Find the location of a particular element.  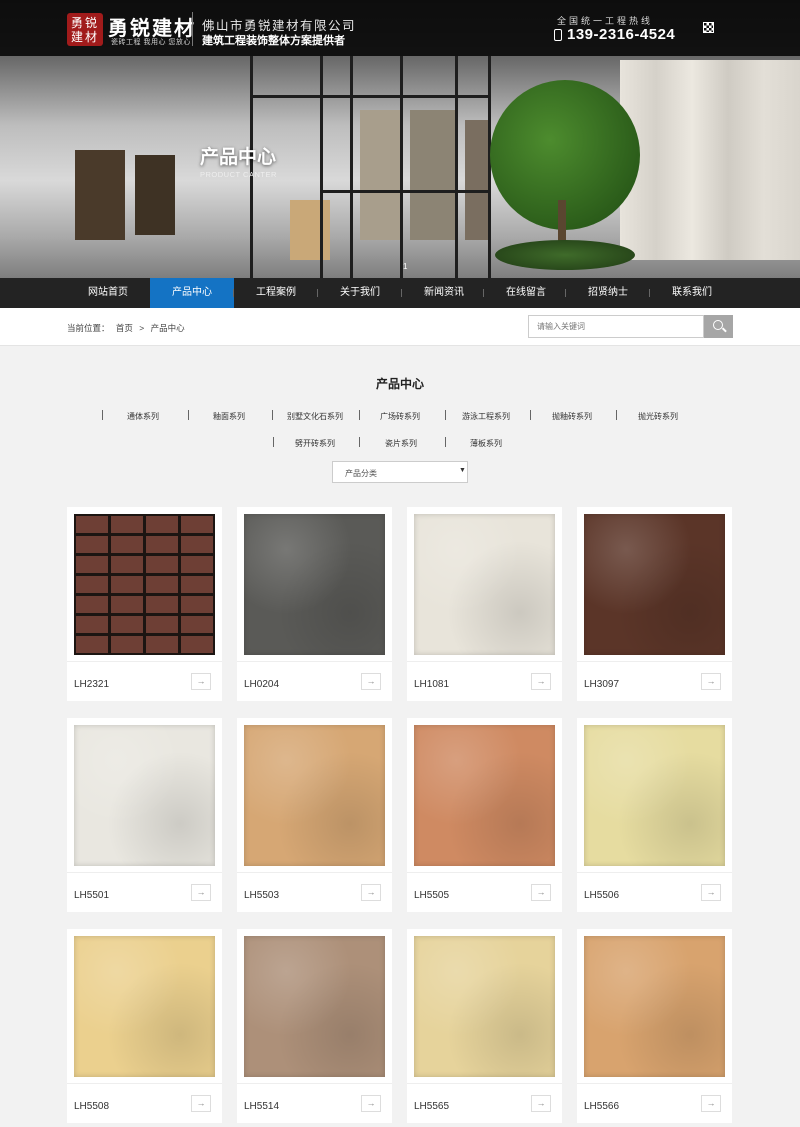

product-code: LH5566 is located at coordinates (601, 1106).